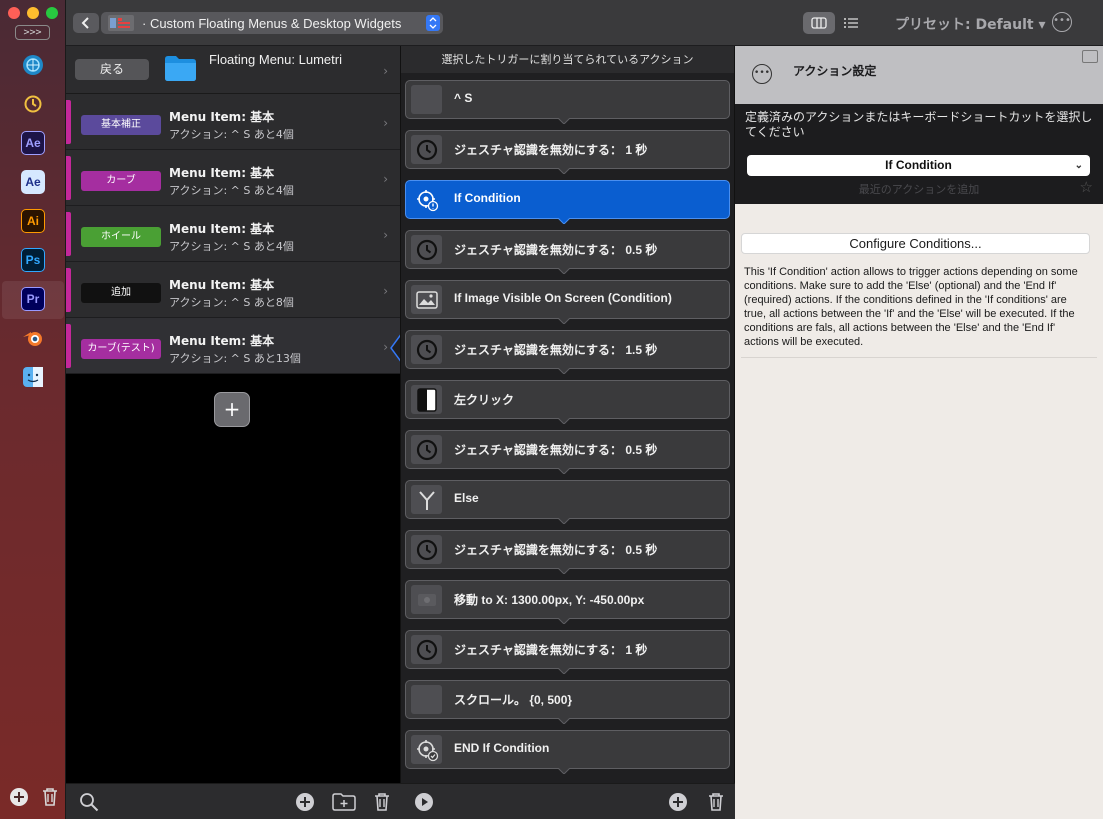  Describe the element at coordinates (919, 189) in the screenshot. I see `recent-actions-hint: 最近のアクションを追加` at that location.